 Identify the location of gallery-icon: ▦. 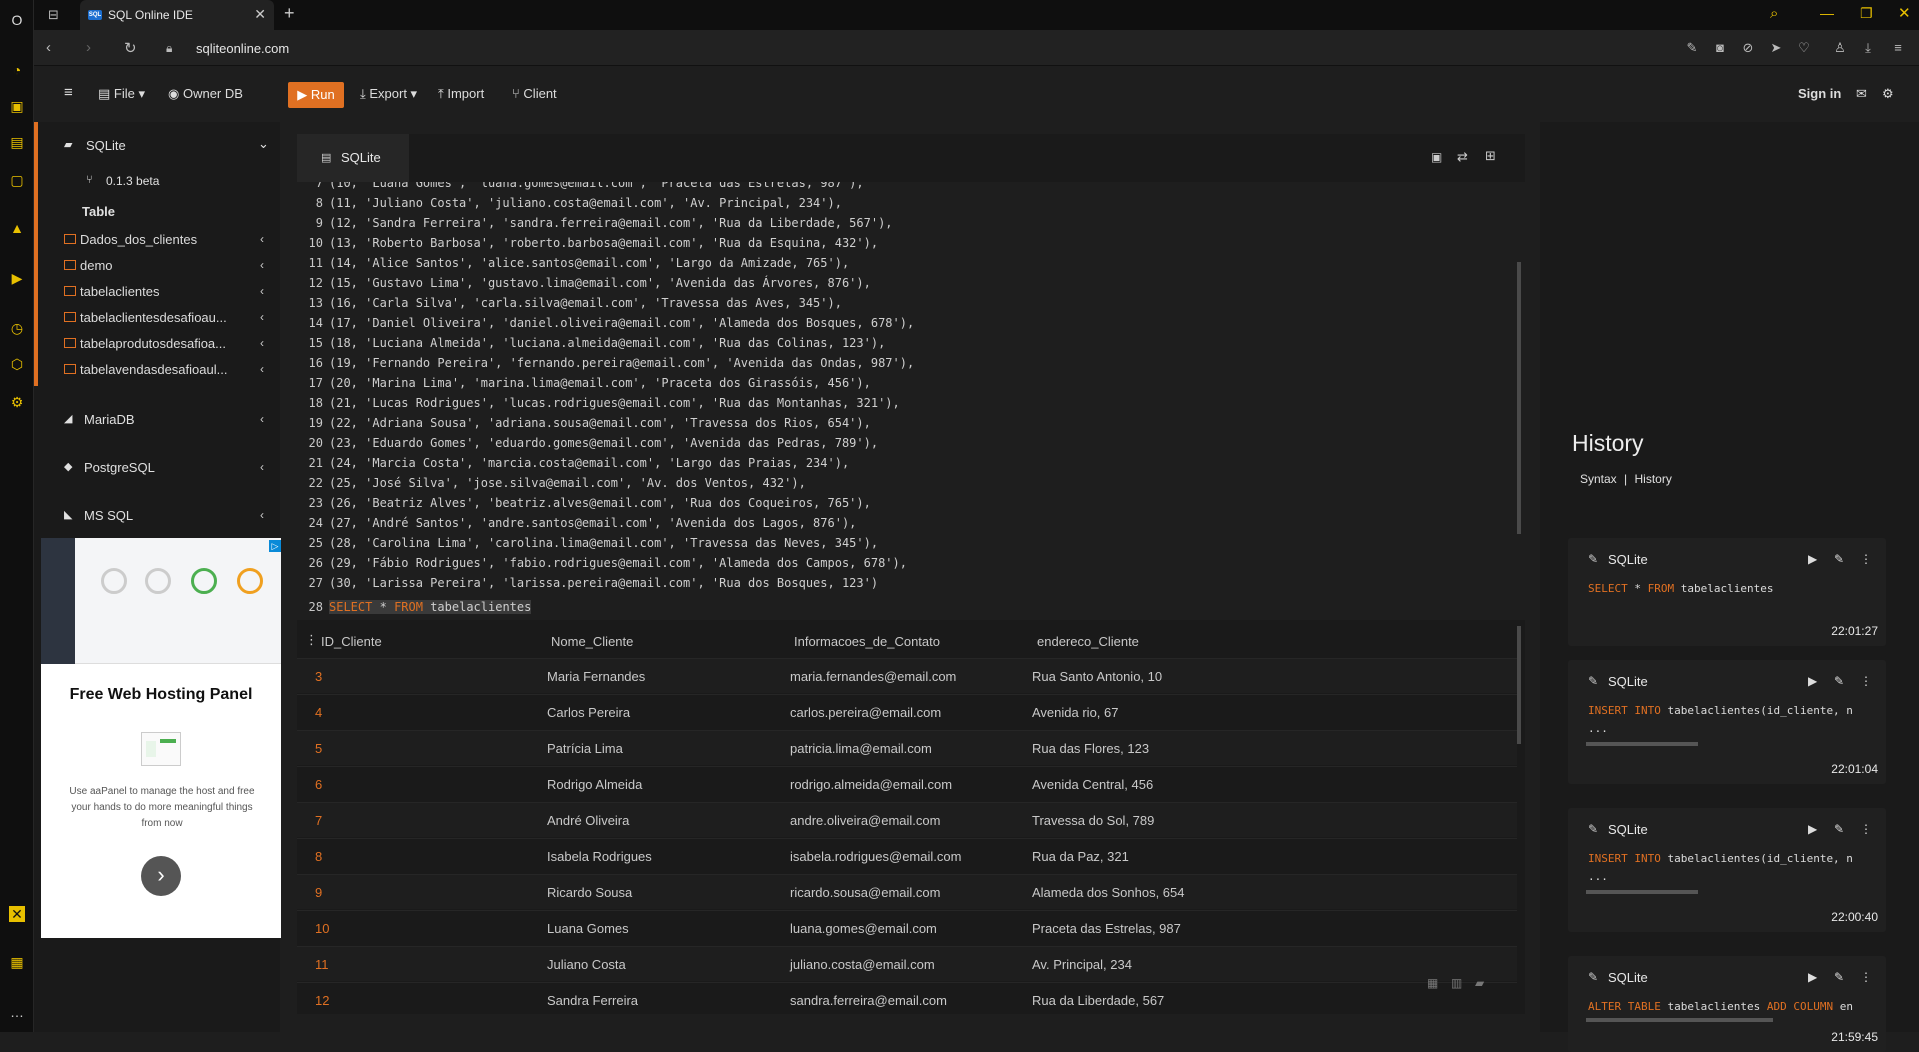
(17, 962).